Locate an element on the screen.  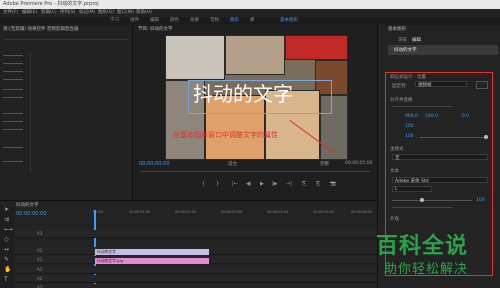
lift-button: ⎘ is located at coordinates (304, 184).